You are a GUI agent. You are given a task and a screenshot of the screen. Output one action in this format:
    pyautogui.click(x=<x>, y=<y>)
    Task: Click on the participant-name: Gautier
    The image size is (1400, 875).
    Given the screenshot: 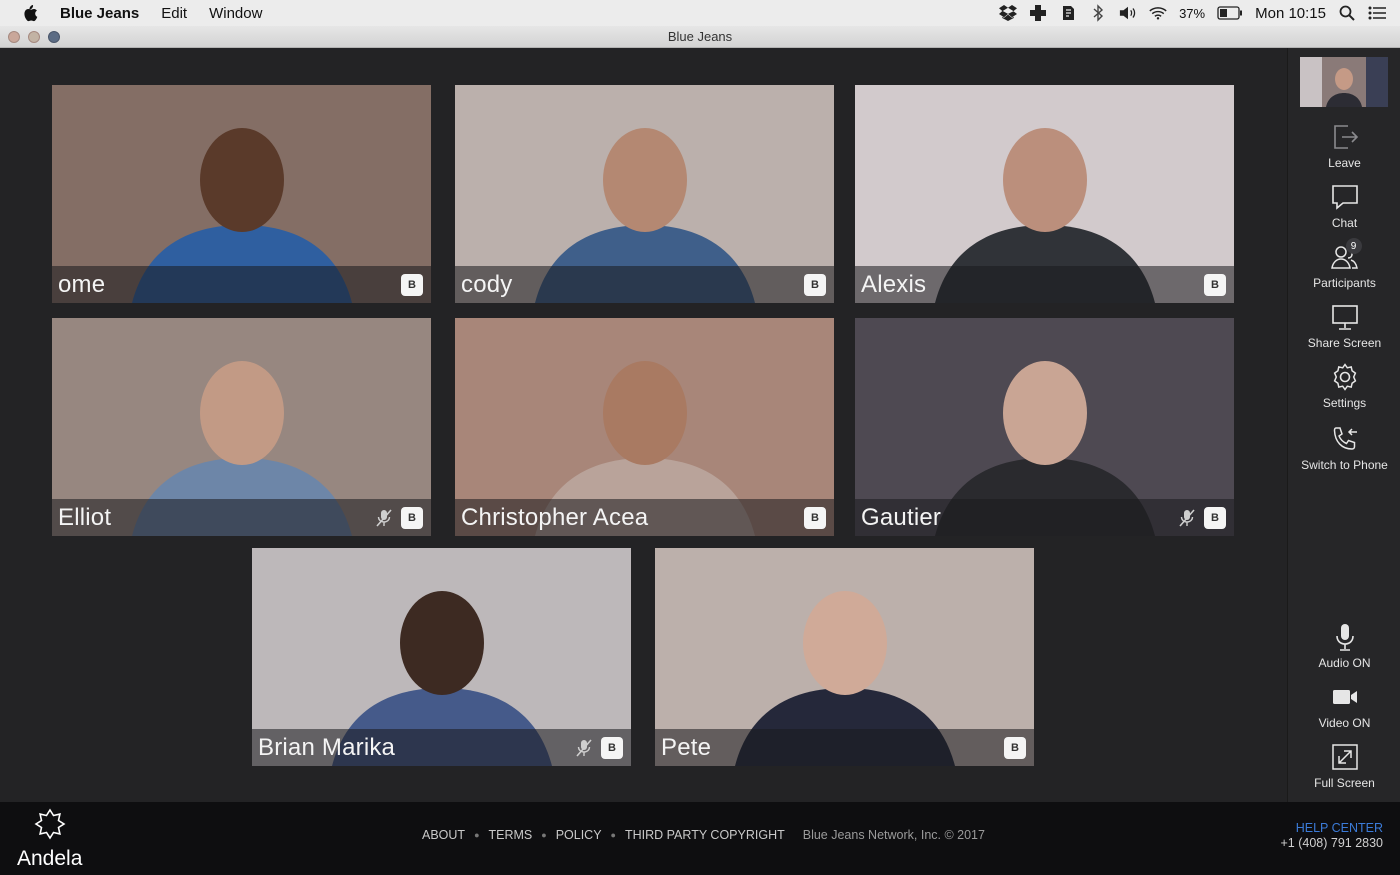 What is the action you would take?
    pyautogui.click(x=901, y=517)
    